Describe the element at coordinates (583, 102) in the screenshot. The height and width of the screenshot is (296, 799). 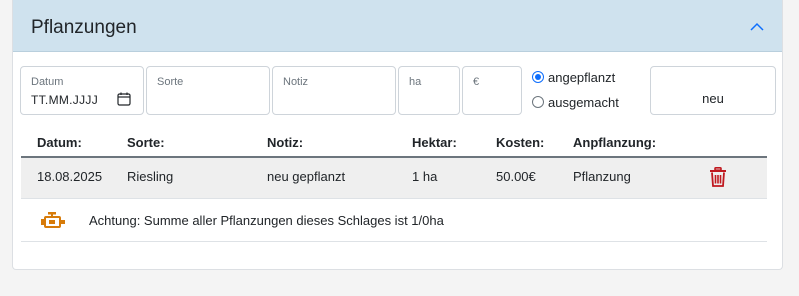
I see `radio-label: ausgemacht` at that location.